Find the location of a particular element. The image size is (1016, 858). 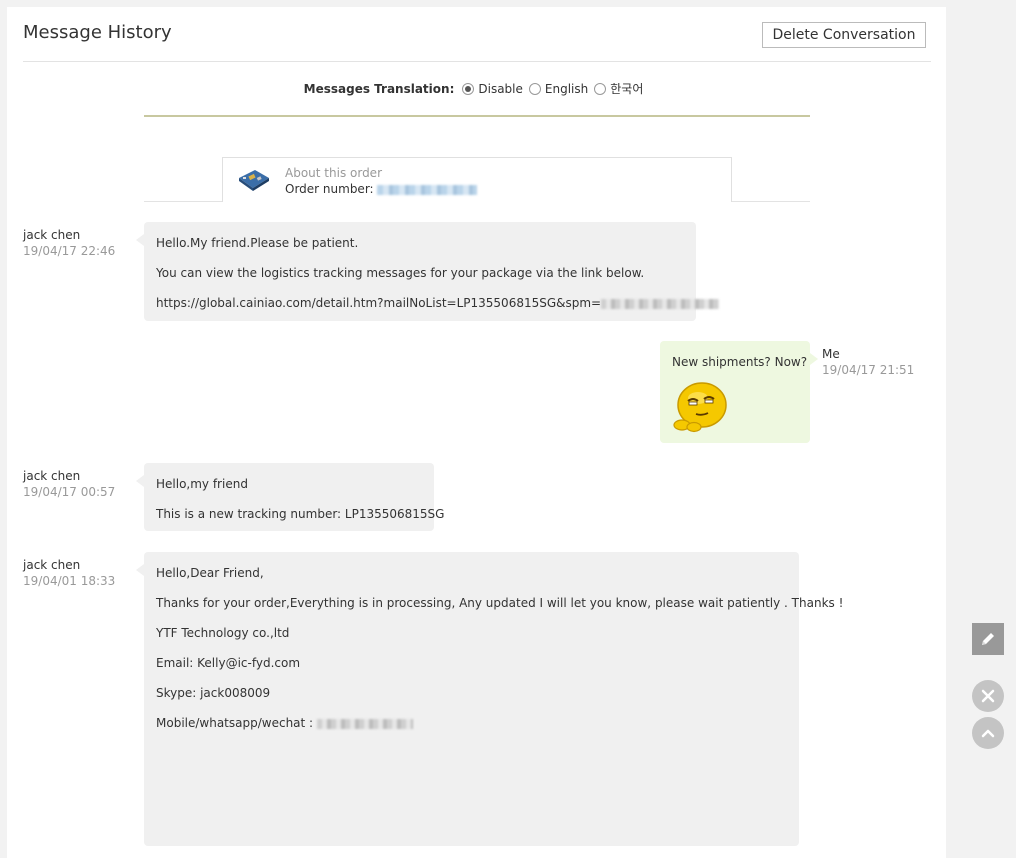

edit-button is located at coordinates (988, 639).